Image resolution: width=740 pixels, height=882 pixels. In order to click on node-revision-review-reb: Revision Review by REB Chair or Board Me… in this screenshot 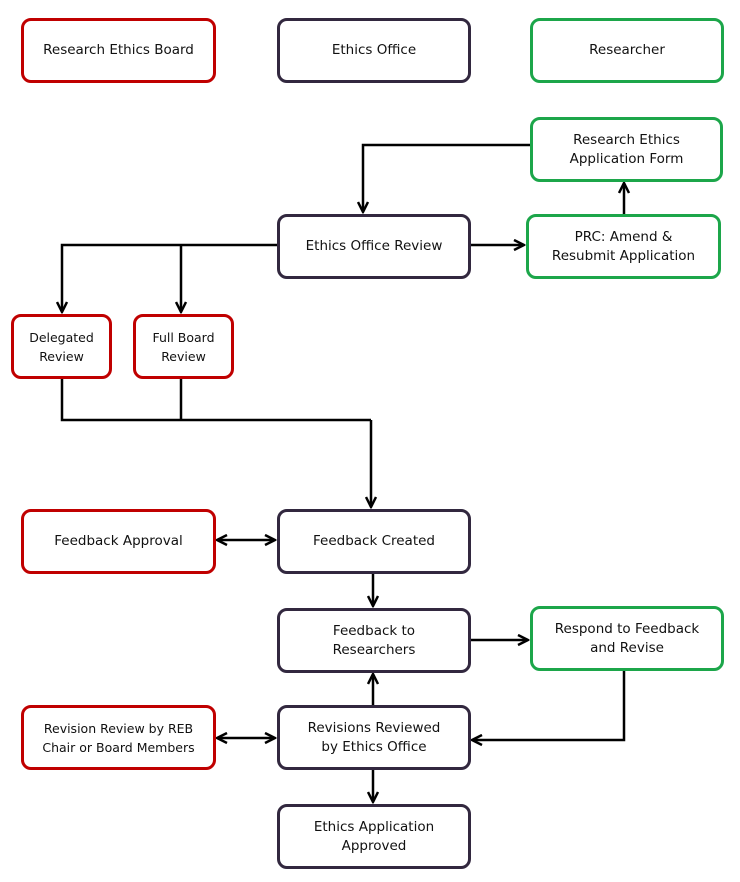, I will do `click(118, 737)`.